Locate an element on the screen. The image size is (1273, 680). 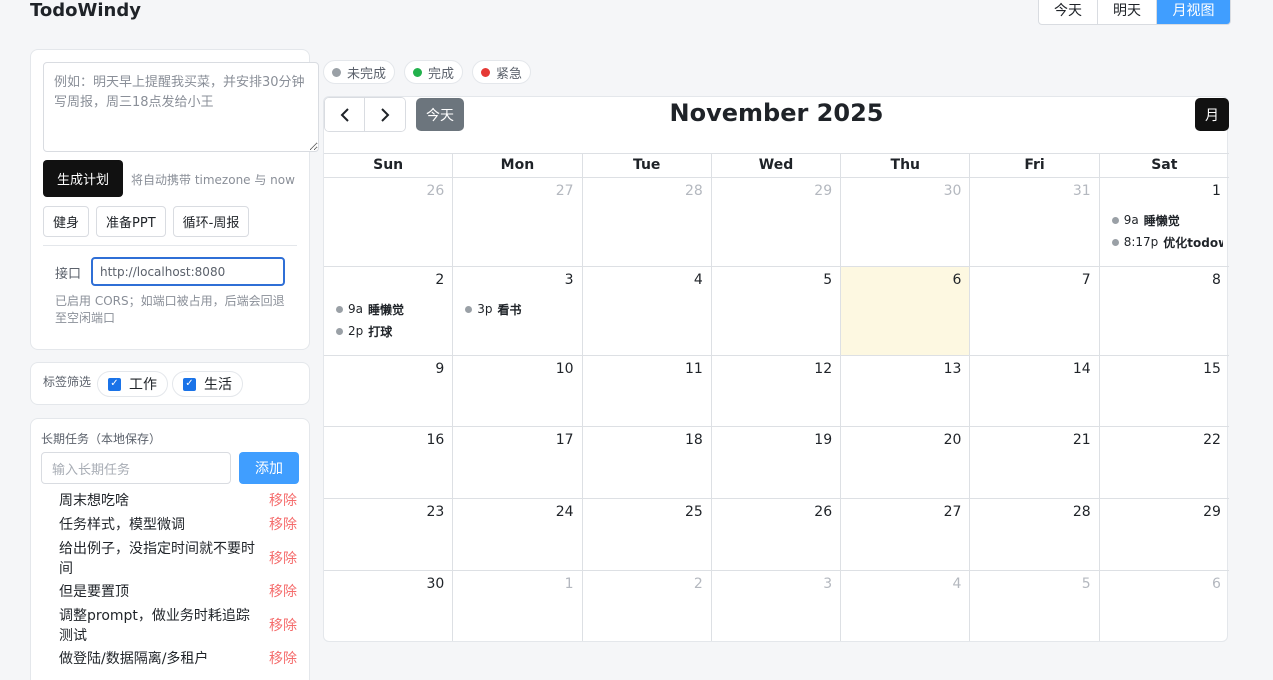
tag-work-toggle: ✓ 工作 is located at coordinates (132, 384).